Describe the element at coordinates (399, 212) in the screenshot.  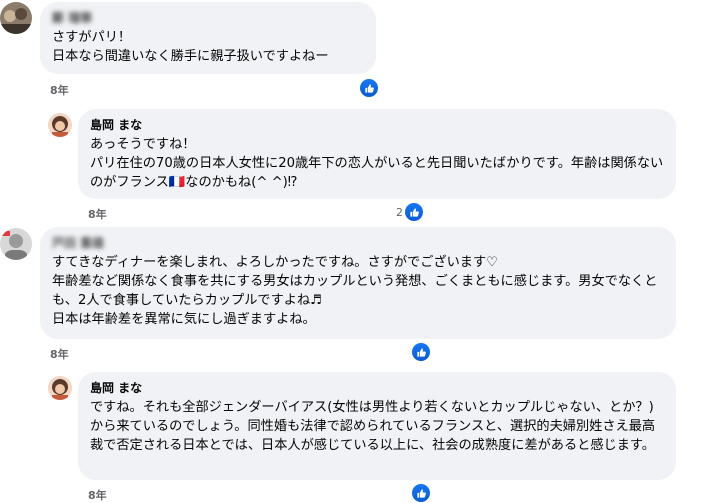
I see `reaction-number: 2` at that location.